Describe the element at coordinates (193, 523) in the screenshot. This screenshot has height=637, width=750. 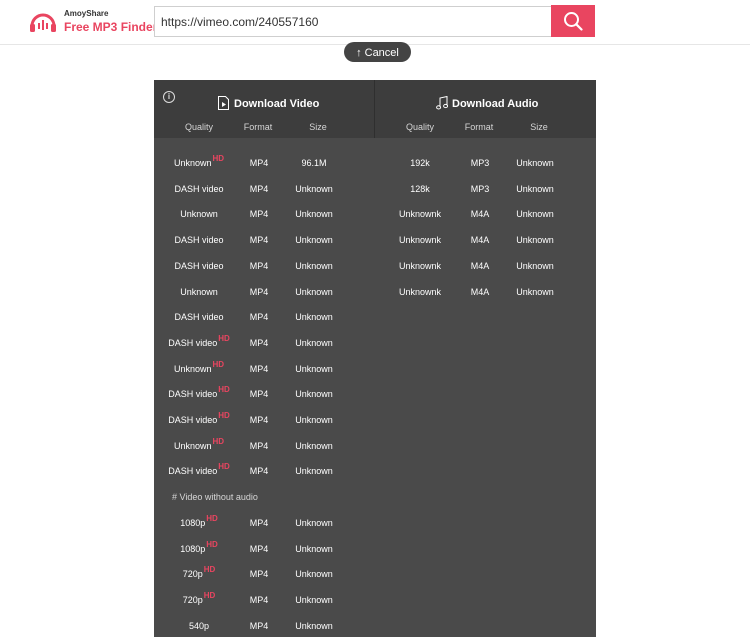
I see `quality-text: 1080p` at that location.